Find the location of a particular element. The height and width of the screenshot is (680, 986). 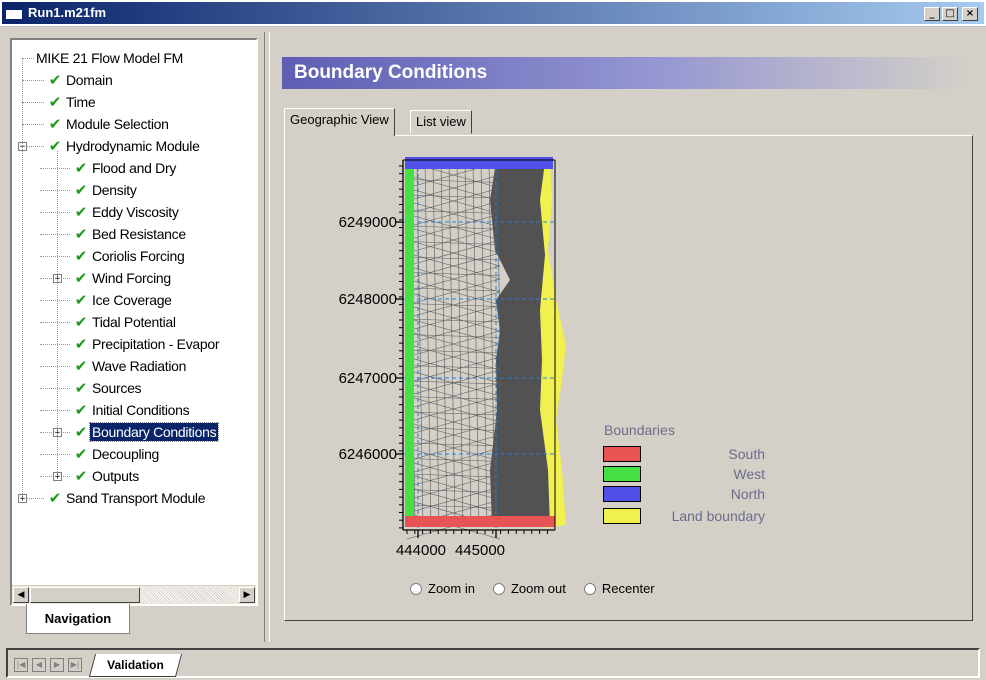

recenter-label: Recenter is located at coordinates (628, 588).